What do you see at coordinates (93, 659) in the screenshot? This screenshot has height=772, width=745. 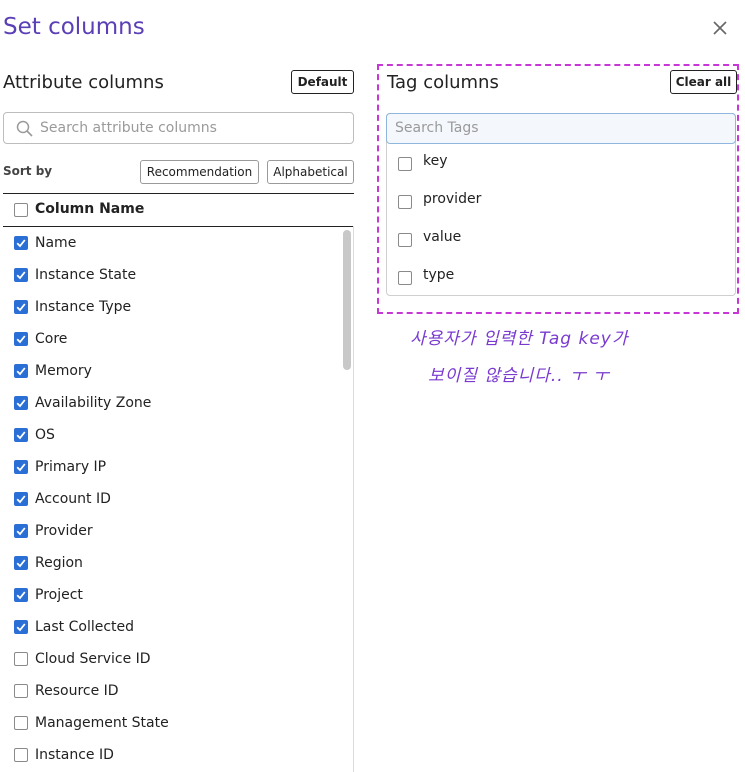 I see `attribute-row-label: Cloud Service ID` at bounding box center [93, 659].